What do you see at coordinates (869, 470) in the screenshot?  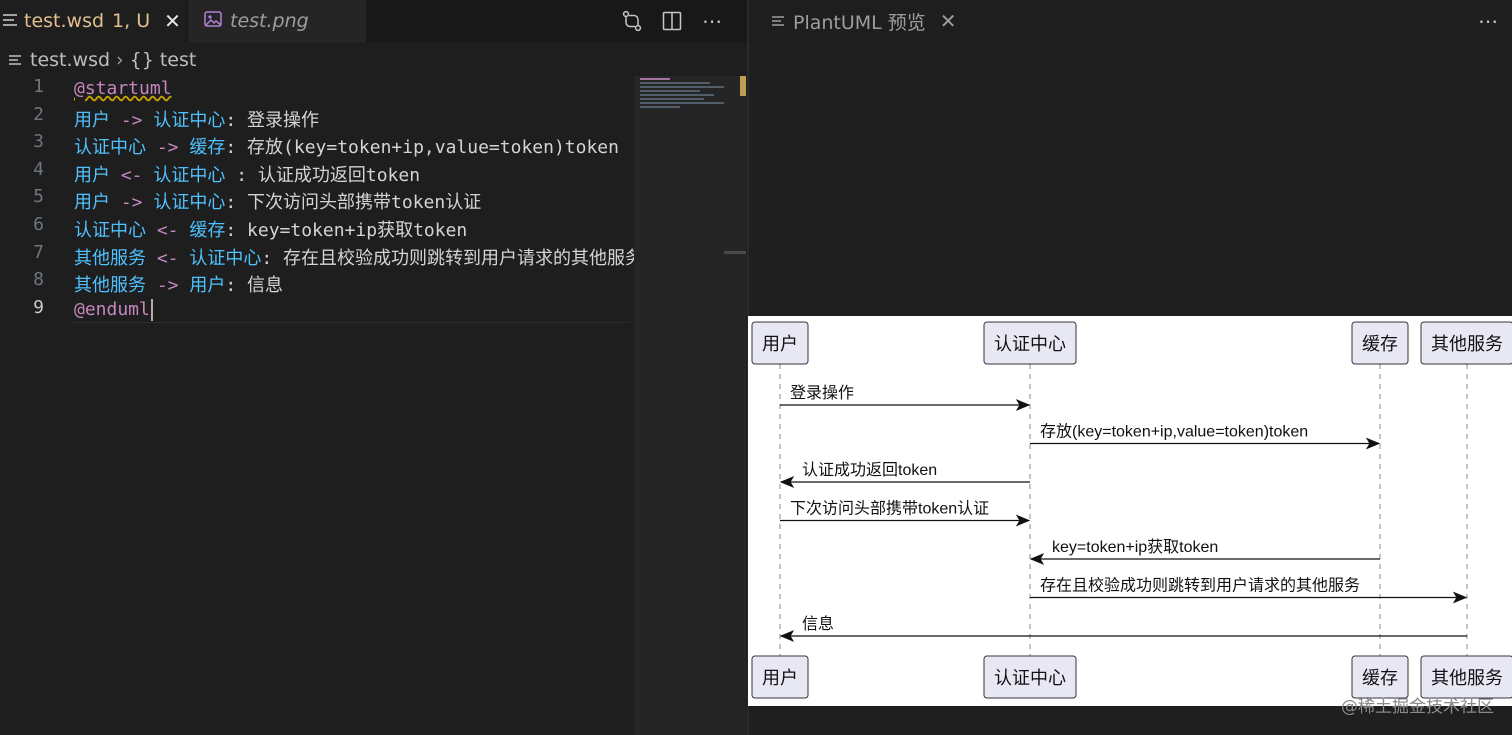 I see `message-label: 认证成功返回token` at bounding box center [869, 470].